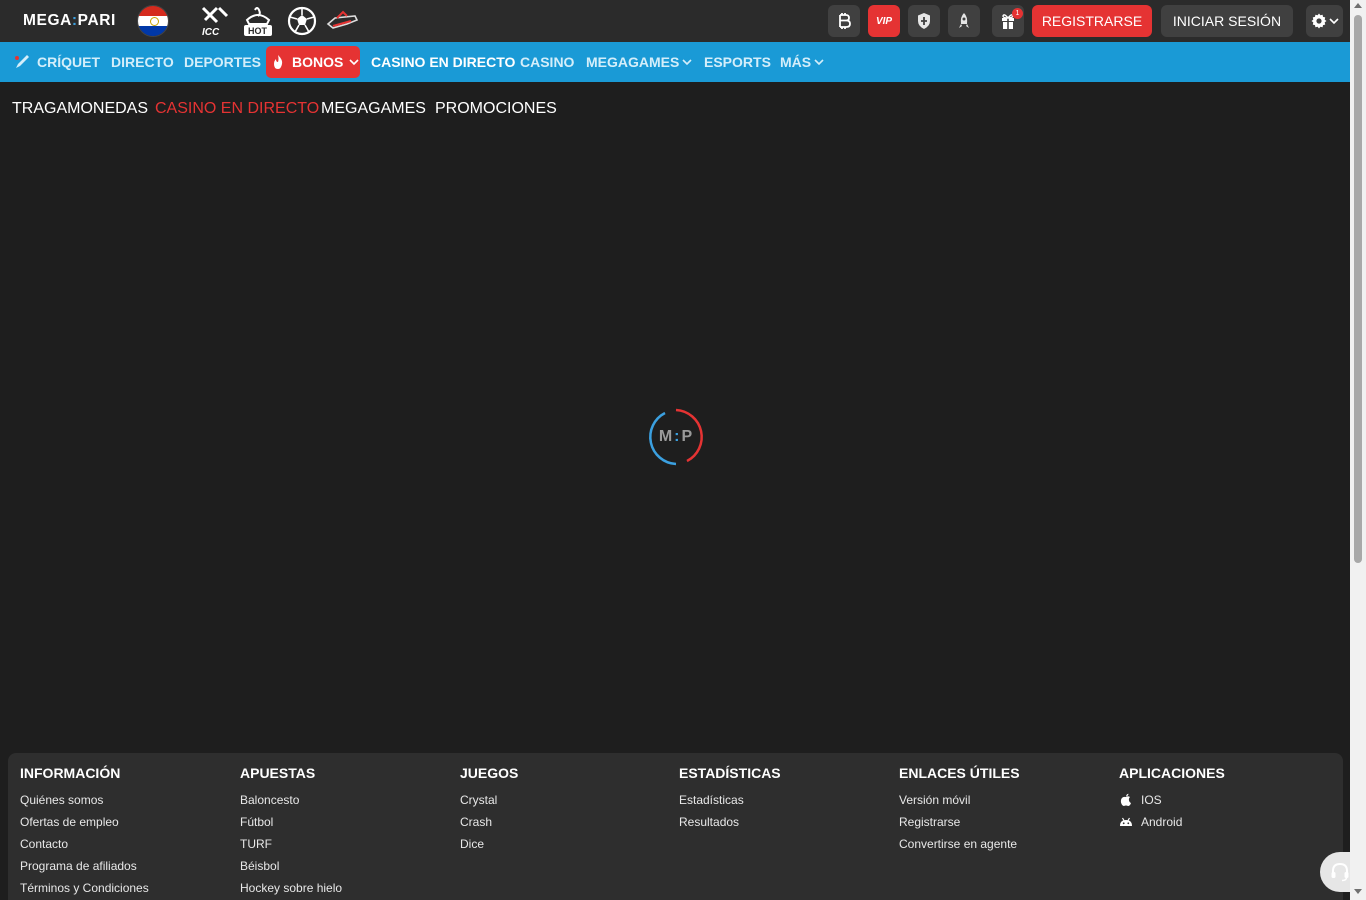 The width and height of the screenshot is (1366, 900). I want to click on svg-text: ICC, so click(211, 32).